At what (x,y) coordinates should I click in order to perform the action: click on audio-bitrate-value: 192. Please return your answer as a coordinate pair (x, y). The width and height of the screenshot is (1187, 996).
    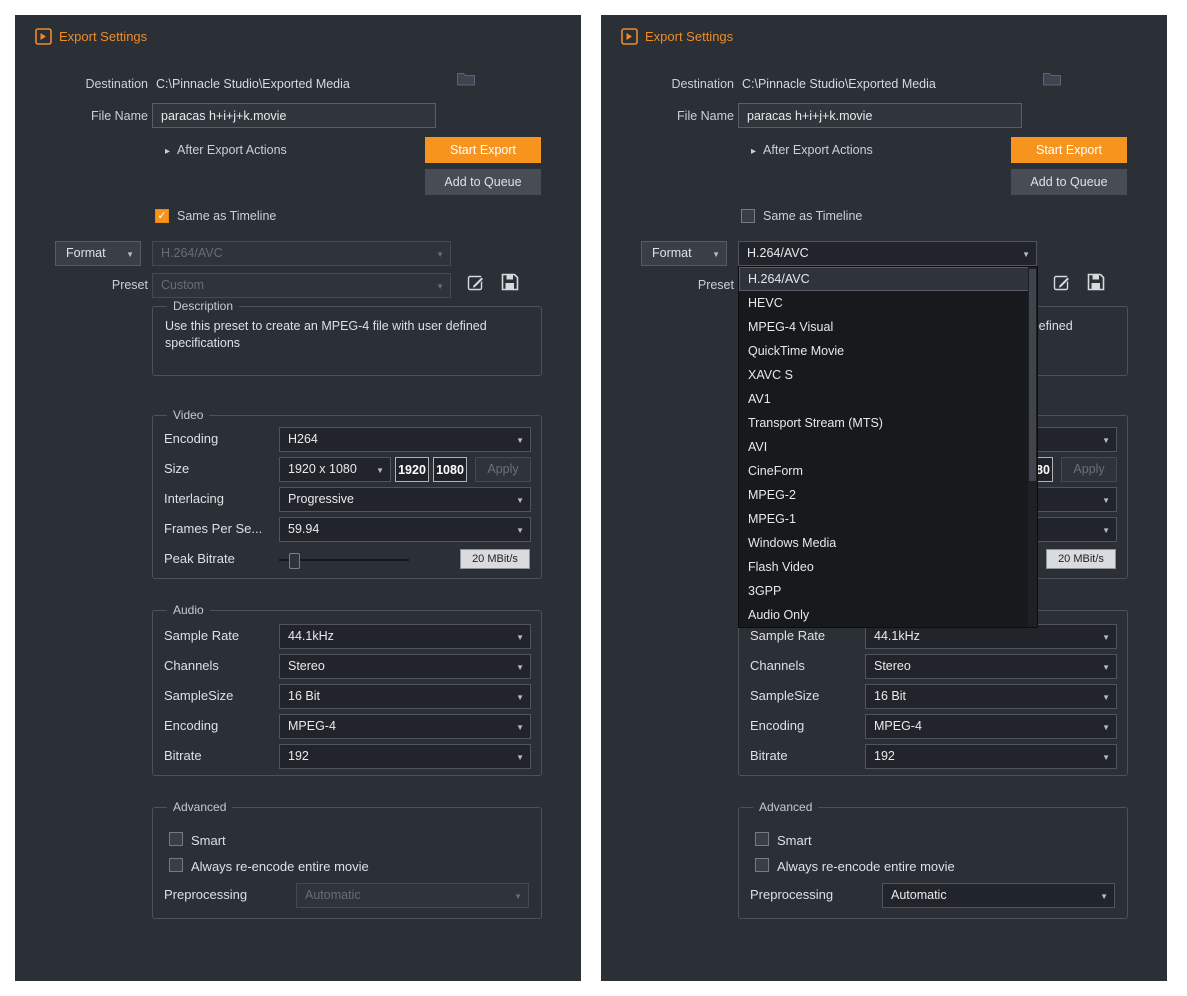
    Looking at the image, I should click on (298, 756).